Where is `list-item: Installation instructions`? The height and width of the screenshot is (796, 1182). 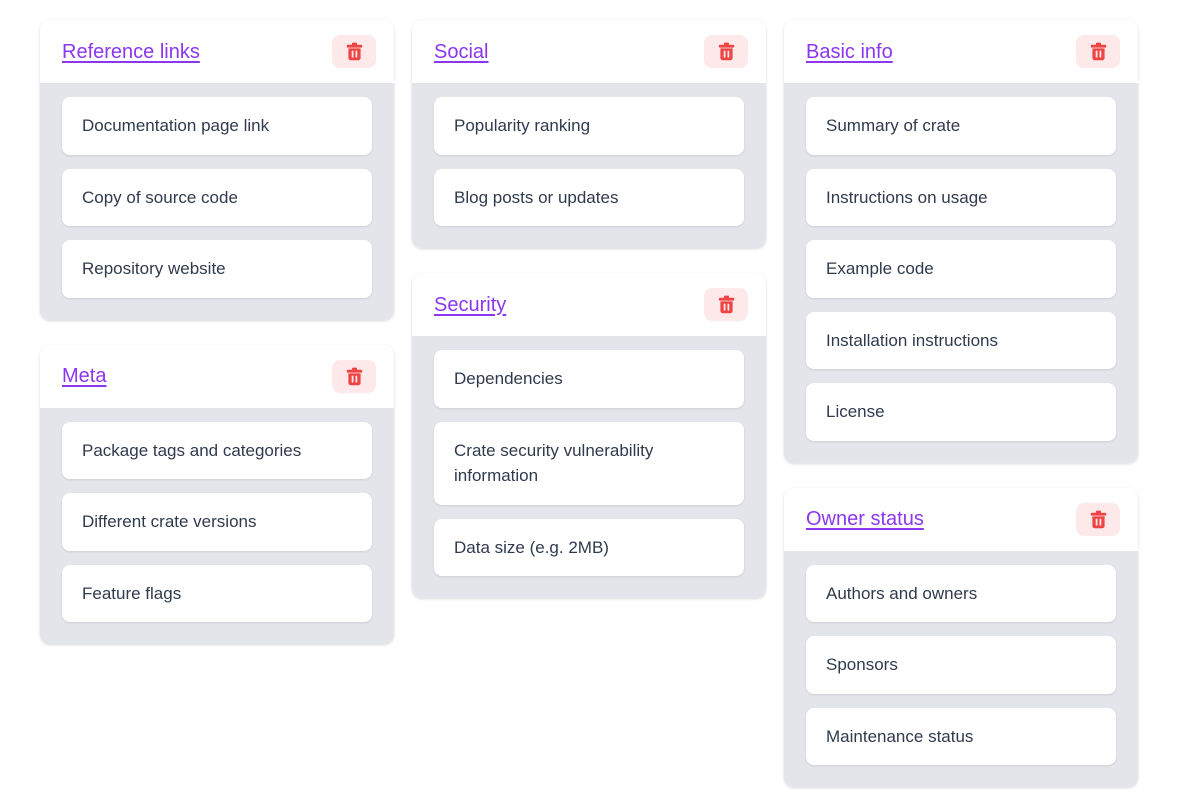
list-item: Installation instructions is located at coordinates (961, 340).